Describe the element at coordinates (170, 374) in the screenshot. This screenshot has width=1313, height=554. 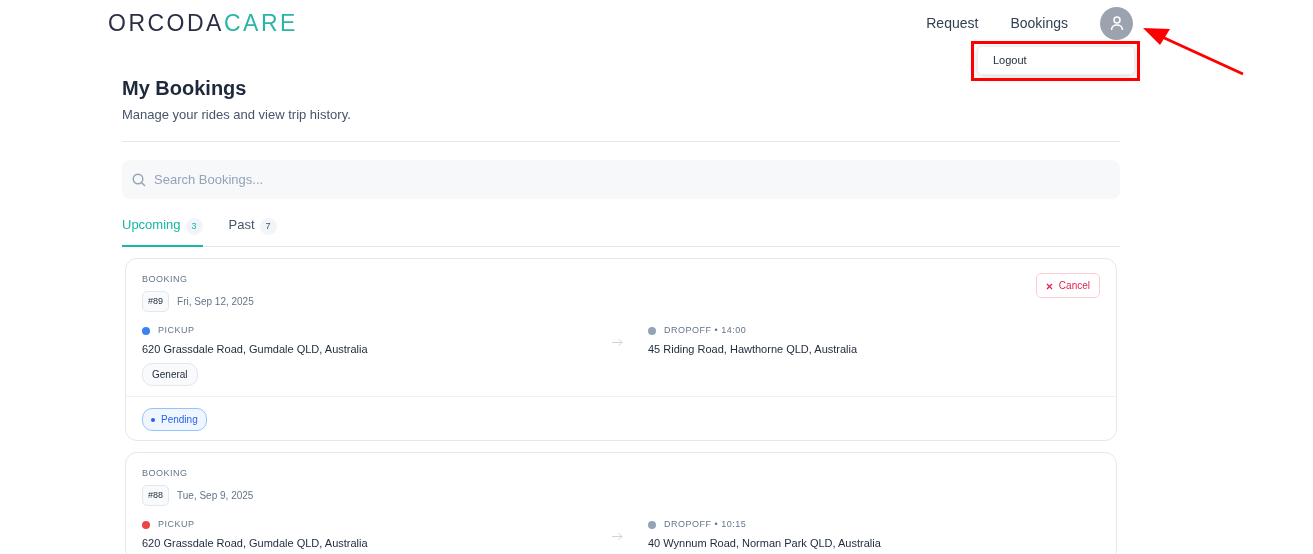
I see `tag: General` at that location.